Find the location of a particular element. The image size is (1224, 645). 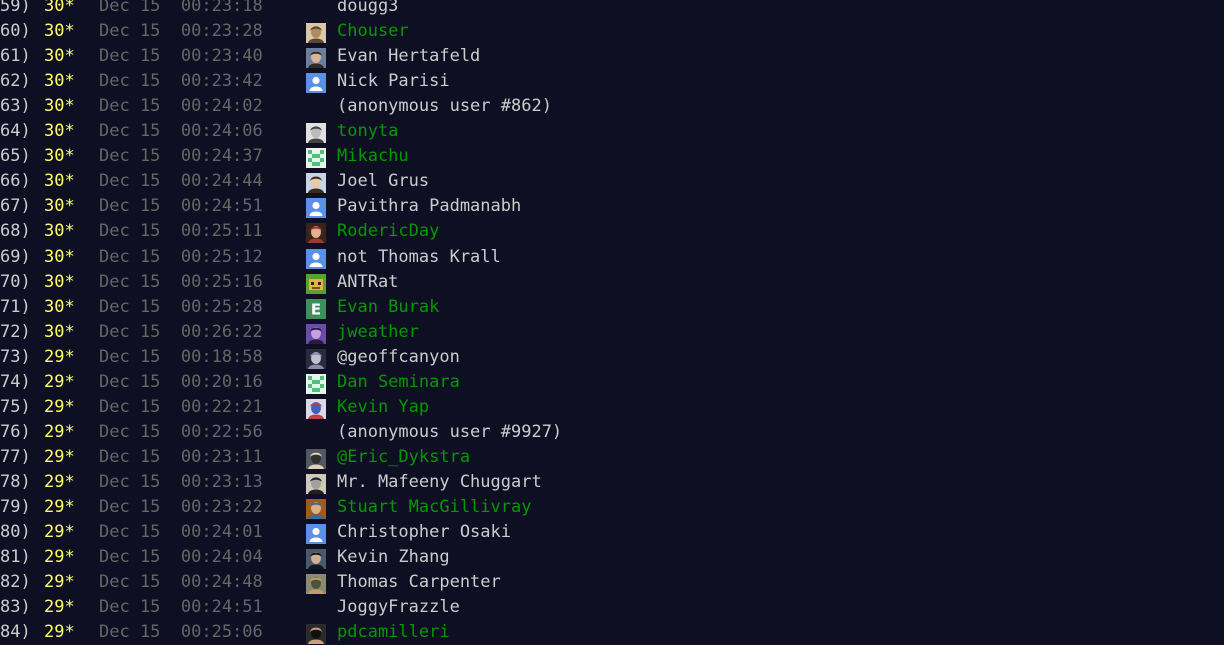

user-name: Mr. Mafeeny Chuggart is located at coordinates (439, 481).